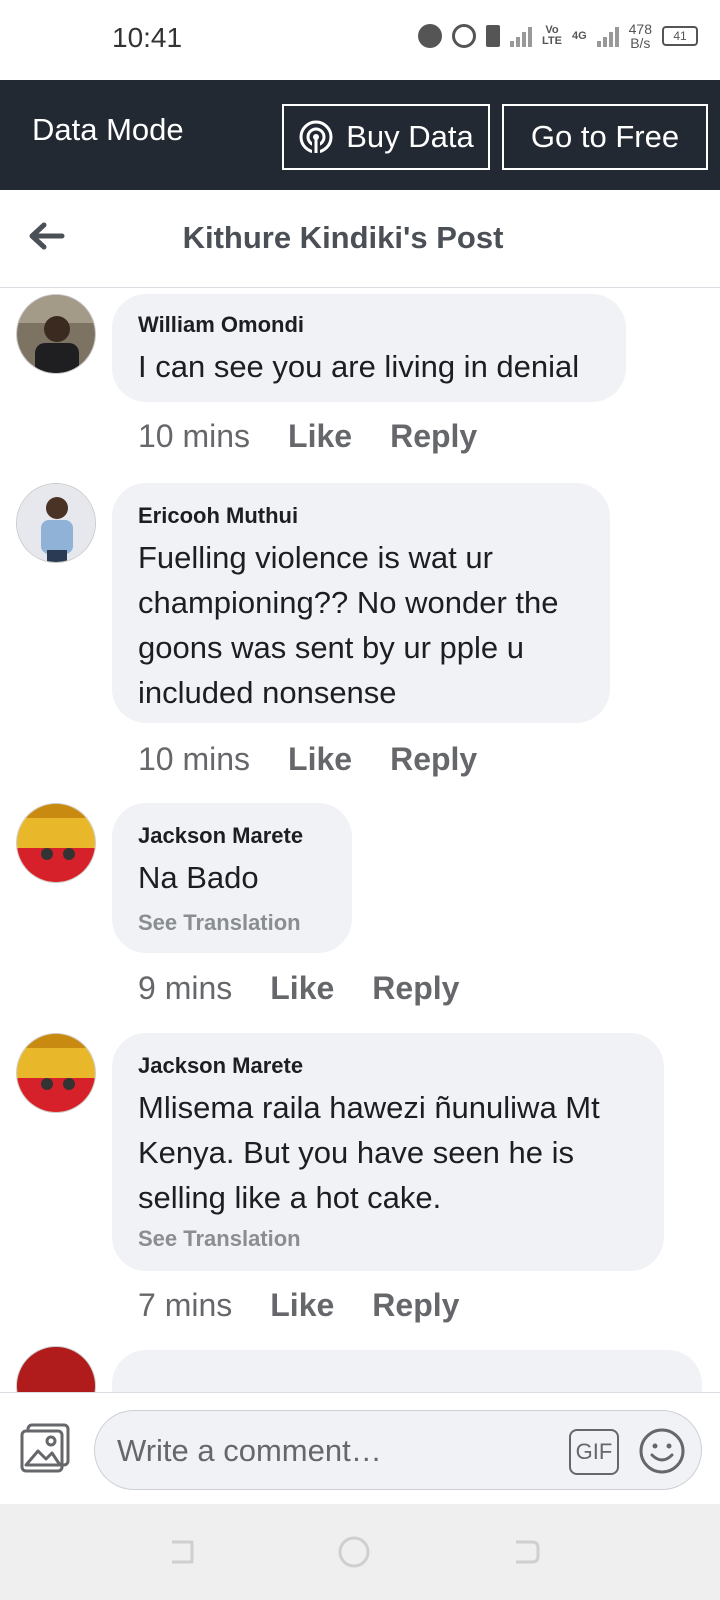 This screenshot has height=1600, width=720. I want to click on recents-icon, so click(182, 1552).